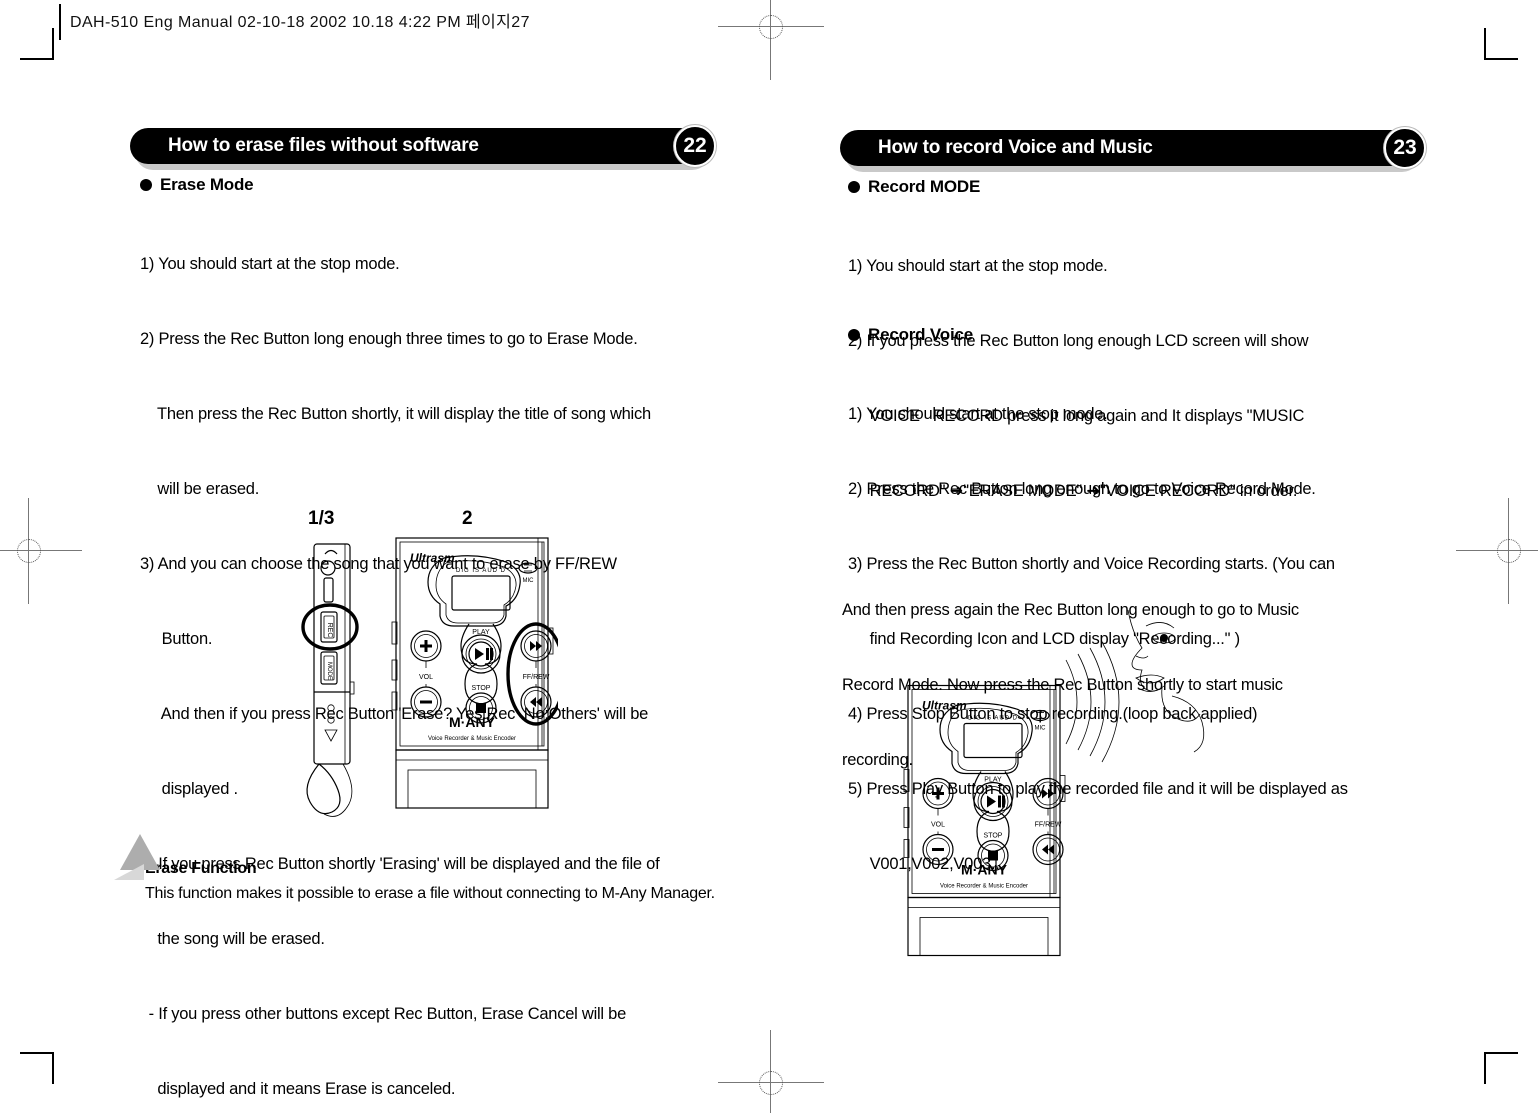 The width and height of the screenshot is (1538, 1113). What do you see at coordinates (207, 184) in the screenshot?
I see `erase-mode-heading-label: Erase Mode` at bounding box center [207, 184].